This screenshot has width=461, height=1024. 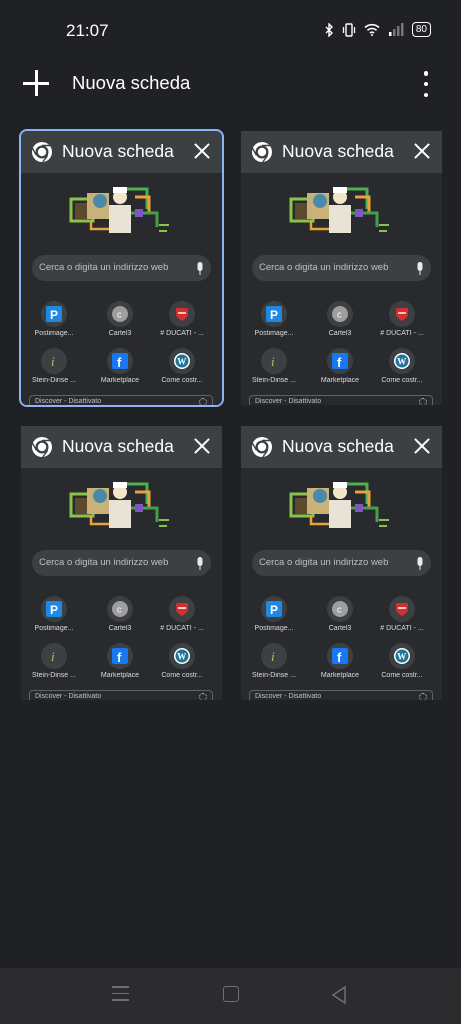 What do you see at coordinates (231, 994) in the screenshot?
I see `home-button` at bounding box center [231, 994].